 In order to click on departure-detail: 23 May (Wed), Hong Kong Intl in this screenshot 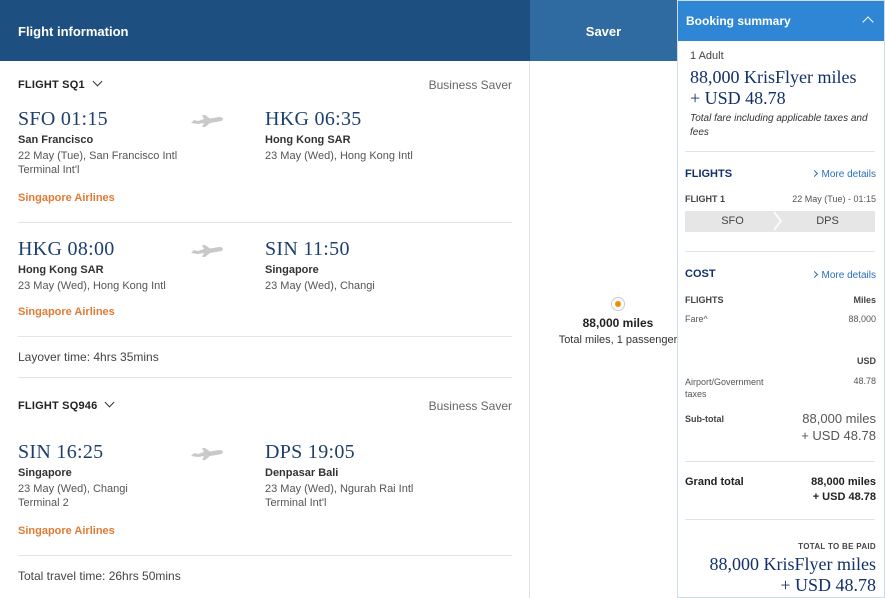, I will do `click(92, 286)`.